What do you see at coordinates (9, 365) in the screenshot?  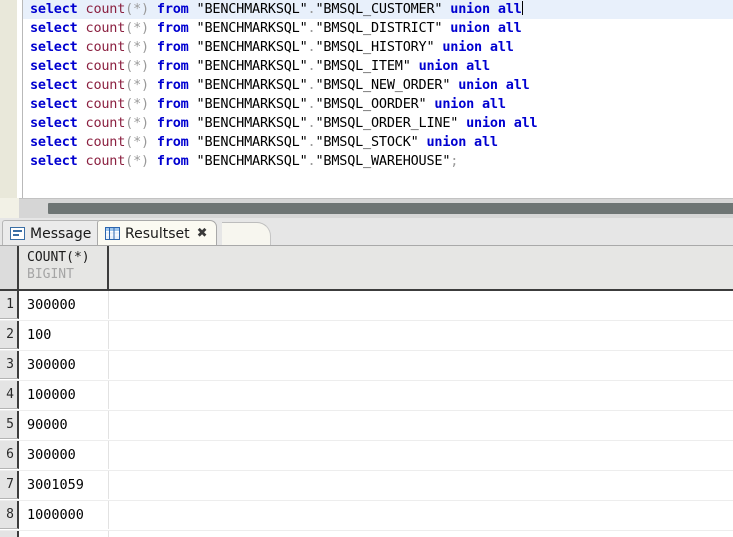 I see `row-number-cell: 3` at bounding box center [9, 365].